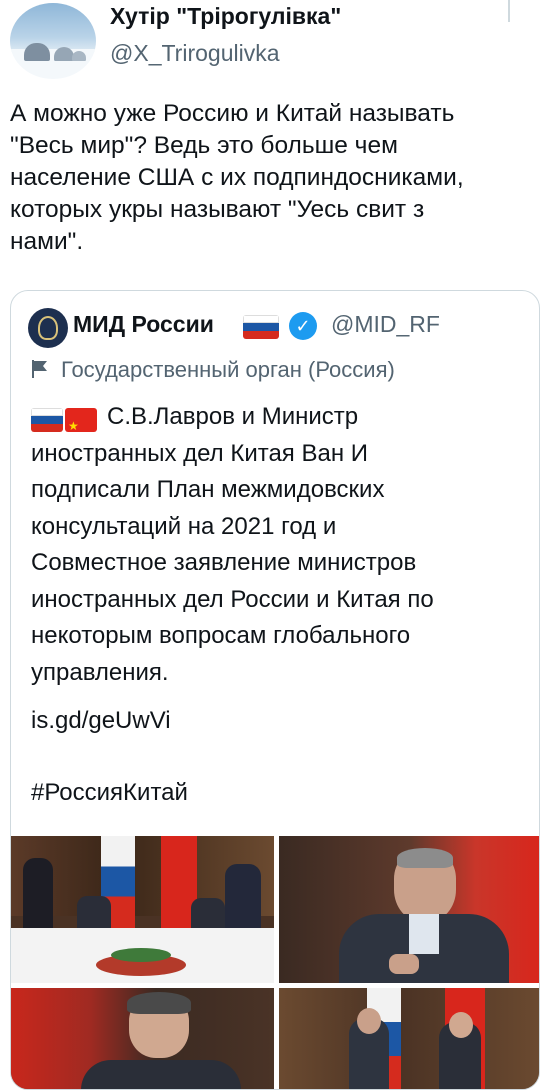 This screenshot has height=1090, width=550. I want to click on government-label: Государственный орган (Россия), so click(213, 370).